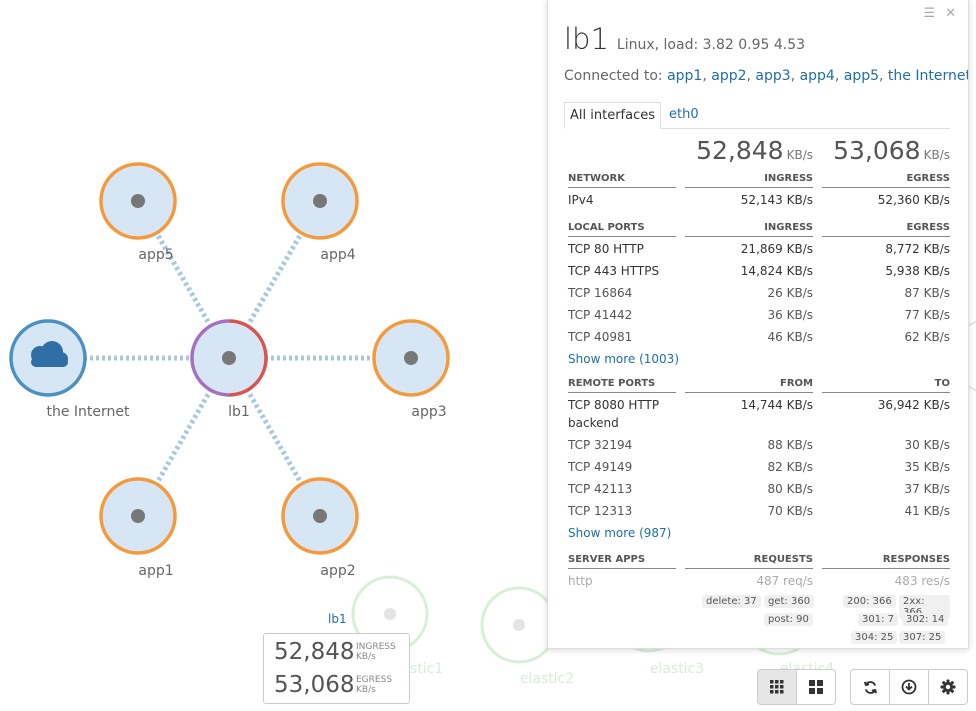  What do you see at coordinates (155, 571) in the screenshot?
I see `label-app1: app1` at bounding box center [155, 571].